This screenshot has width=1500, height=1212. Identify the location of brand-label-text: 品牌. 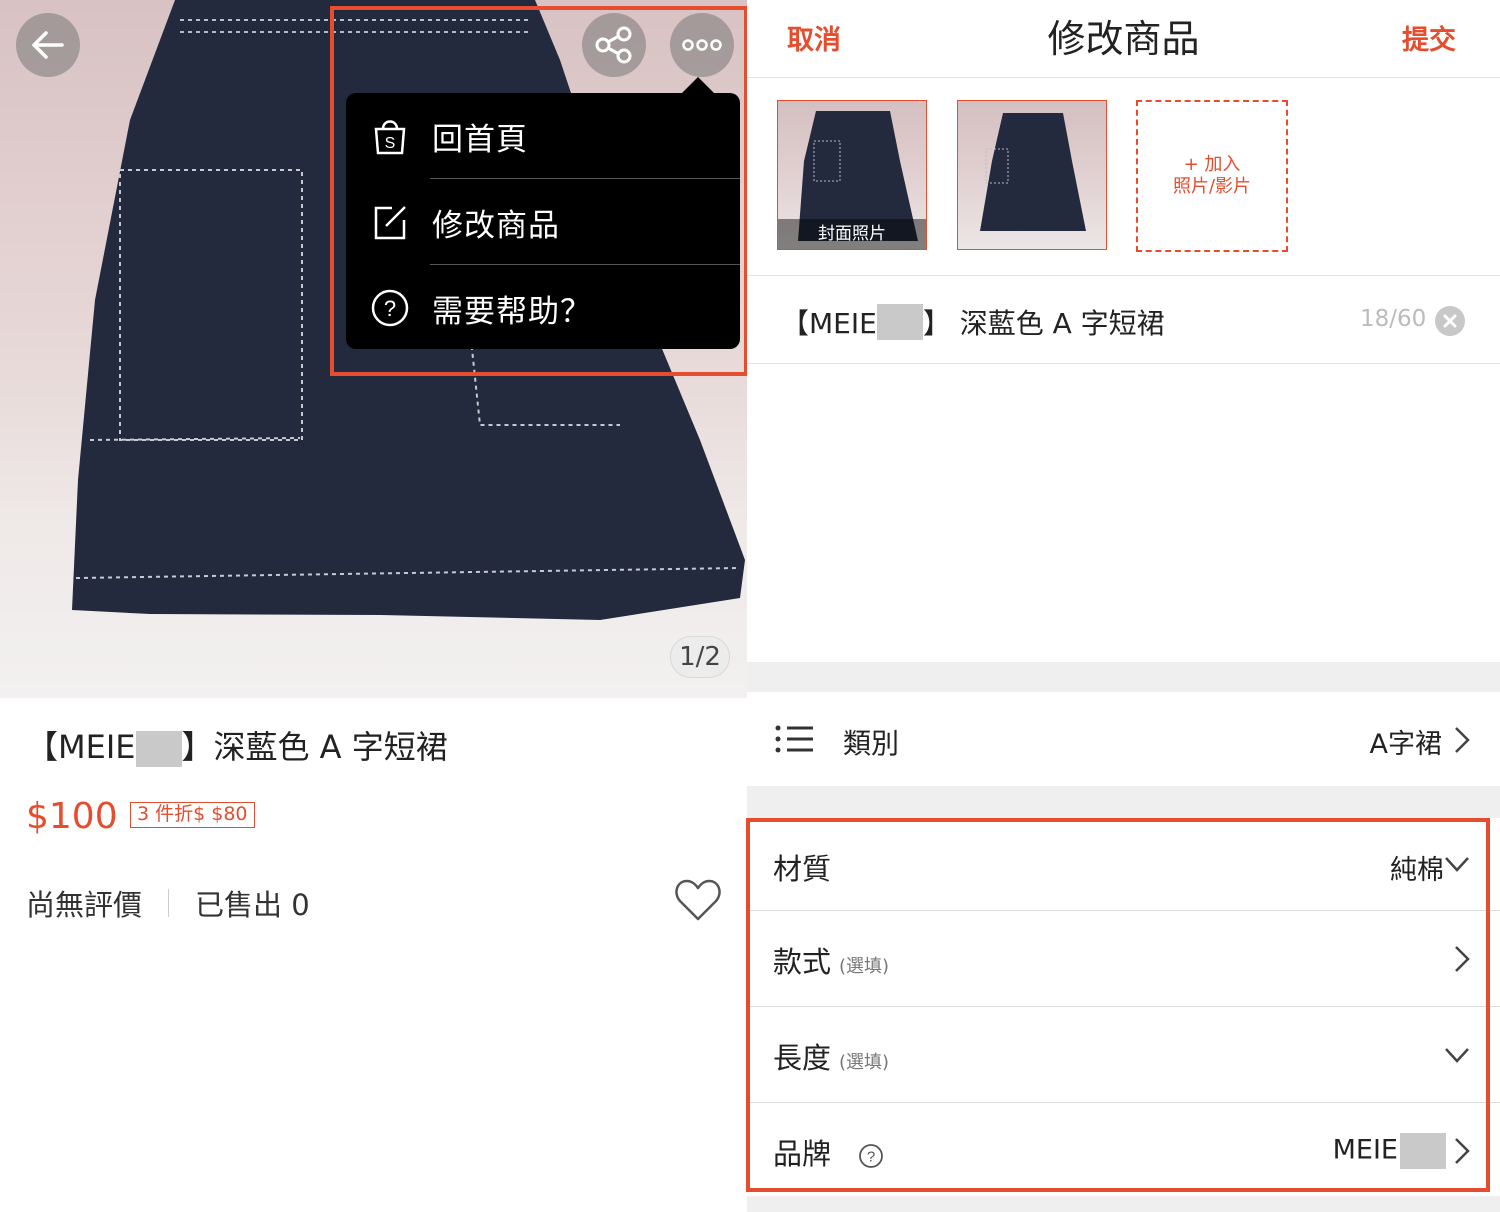
(802, 1154).